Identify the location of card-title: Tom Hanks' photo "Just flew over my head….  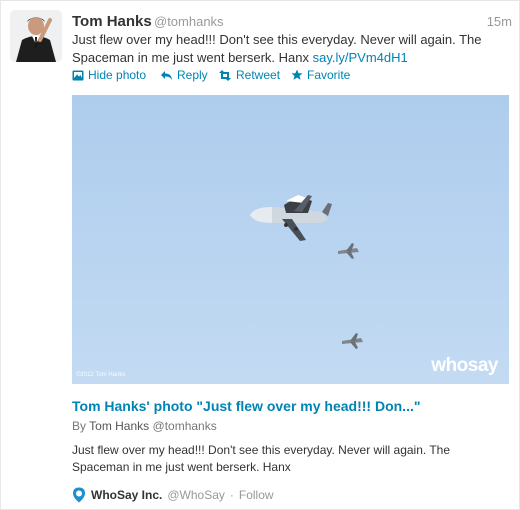
(246, 406).